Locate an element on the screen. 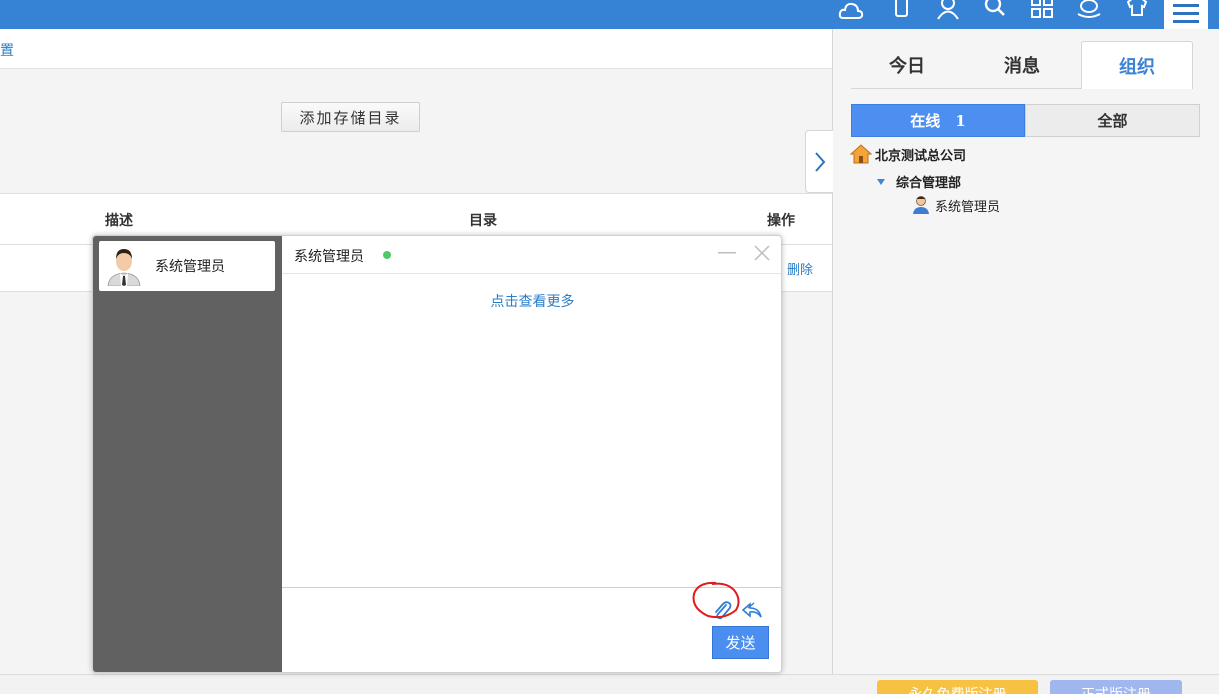 This screenshot has width=1219, height=694. breadcrumb: 置 is located at coordinates (416, 49).